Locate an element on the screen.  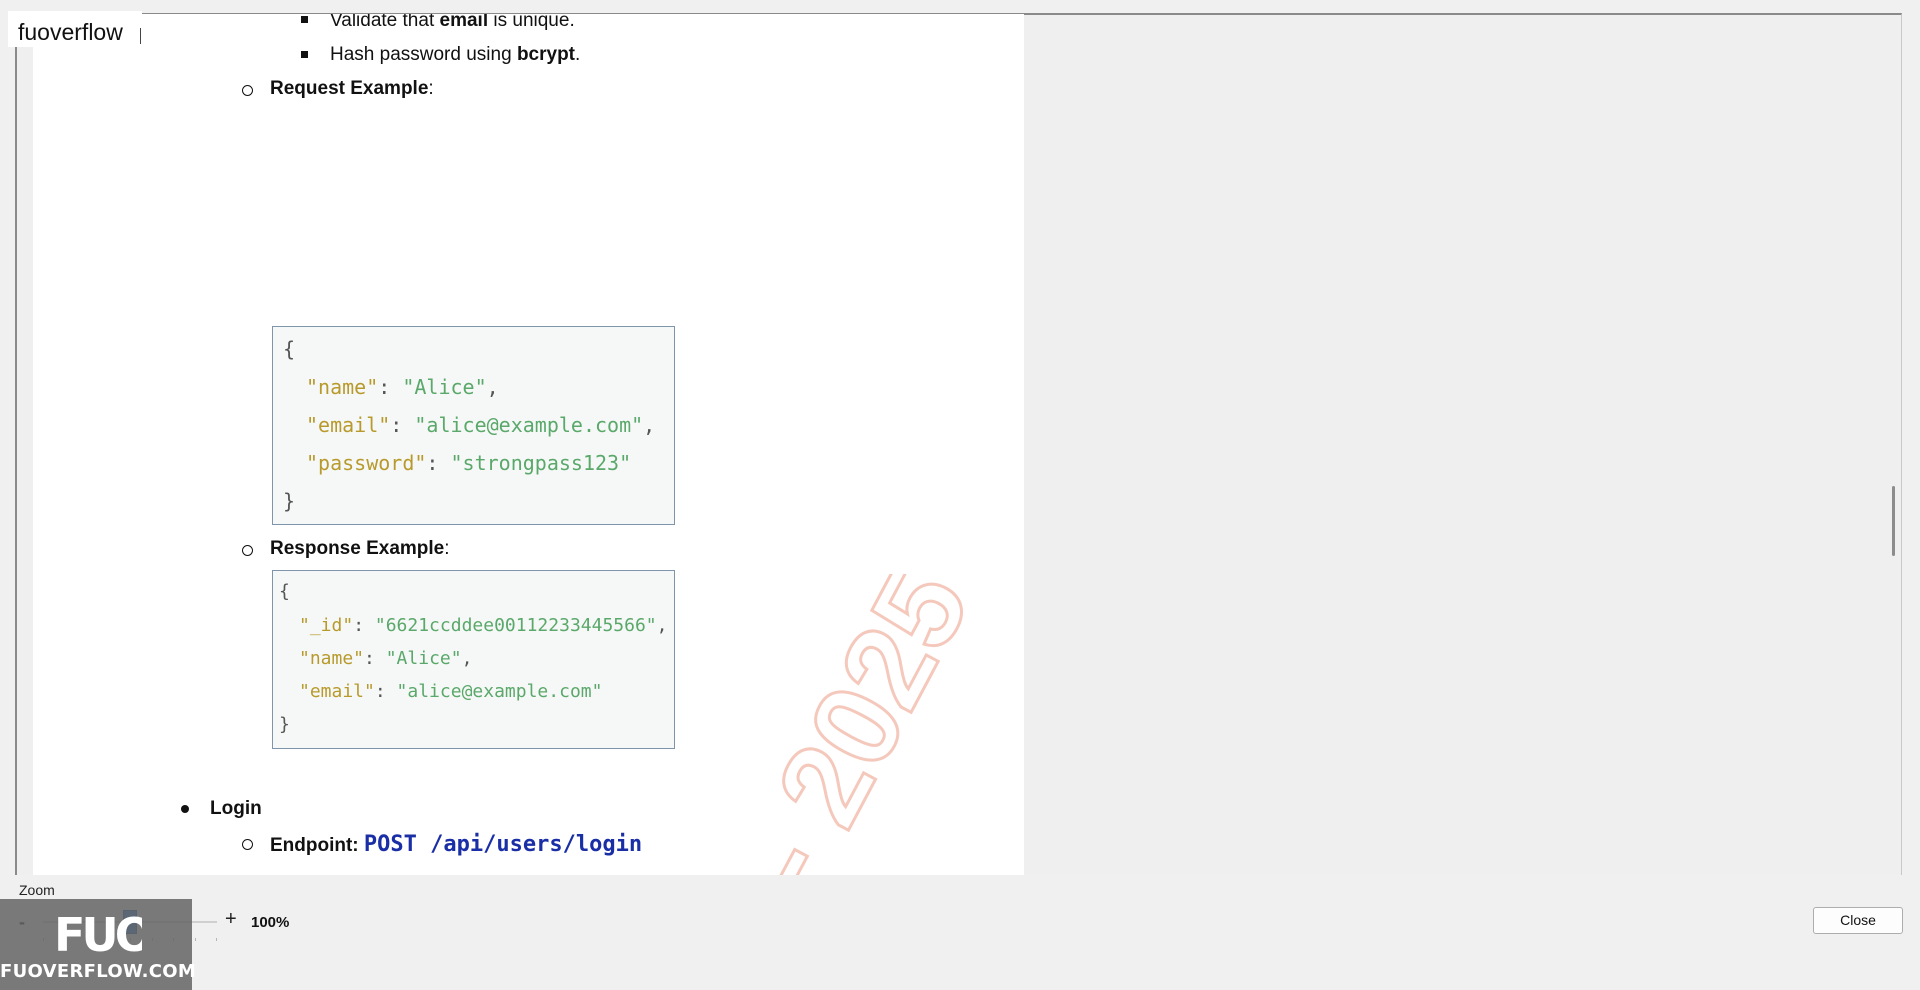
login-endpoint: Endpoint: POST /api/users/login is located at coordinates (456, 844).